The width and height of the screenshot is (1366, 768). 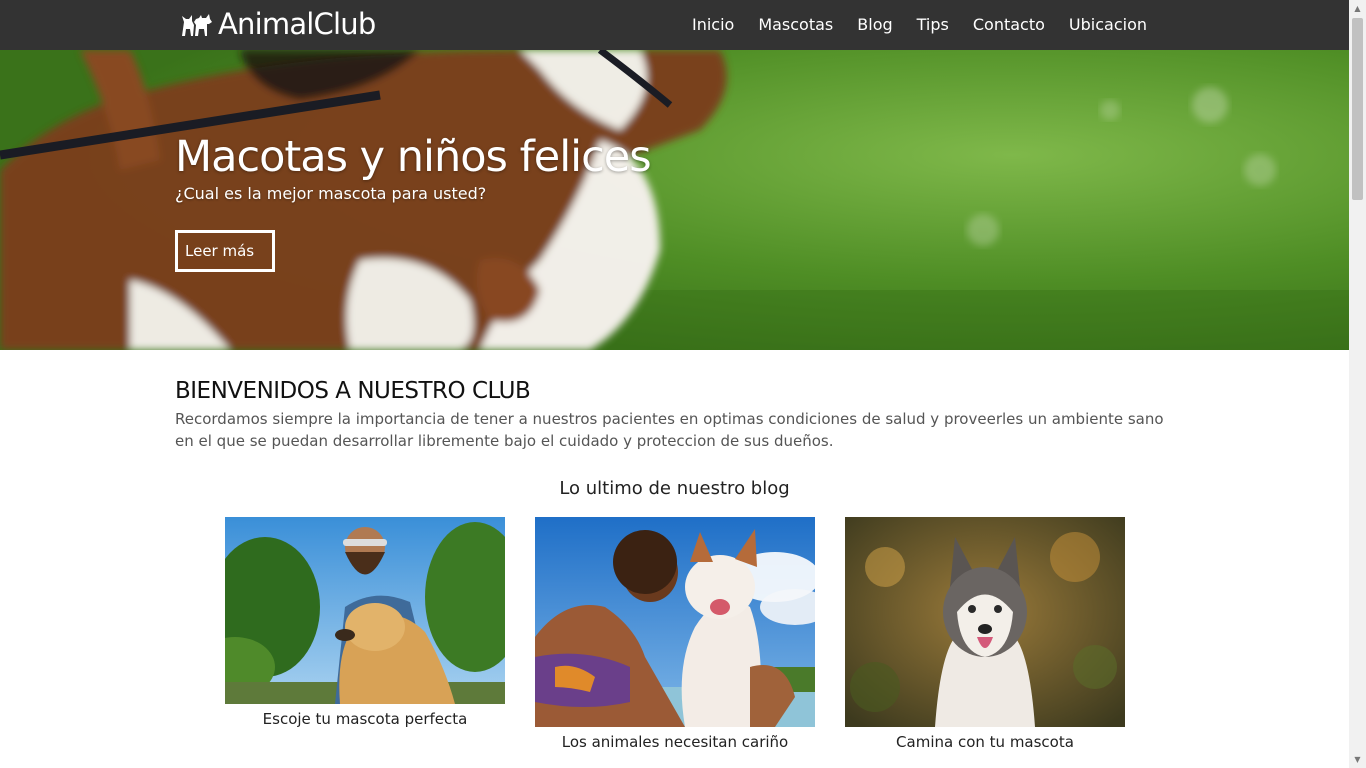 What do you see at coordinates (1357, 384) in the screenshot?
I see `page-scrollbar: ▲ ▼` at bounding box center [1357, 384].